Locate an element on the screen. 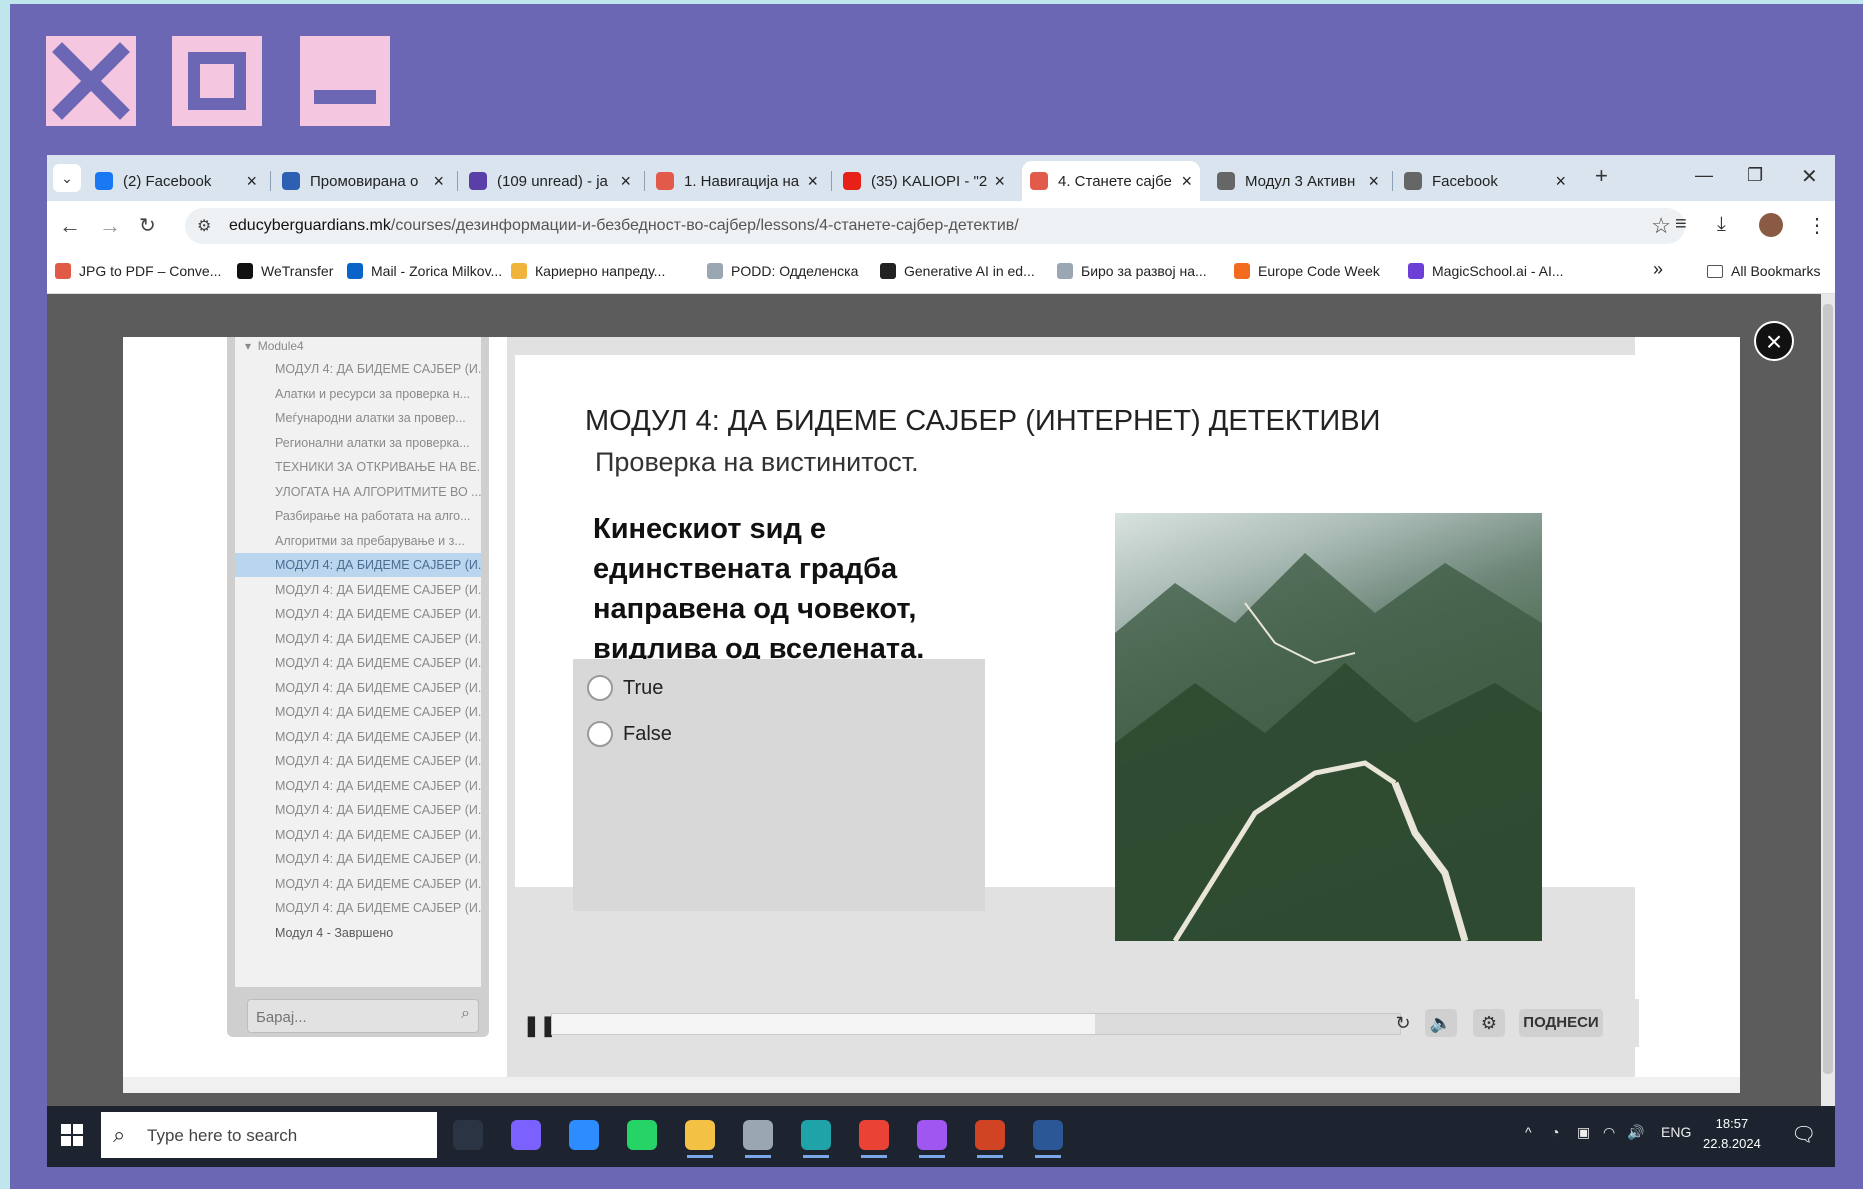 The image size is (1863, 1189). site-info-icon: ⚙ is located at coordinates (204, 226).